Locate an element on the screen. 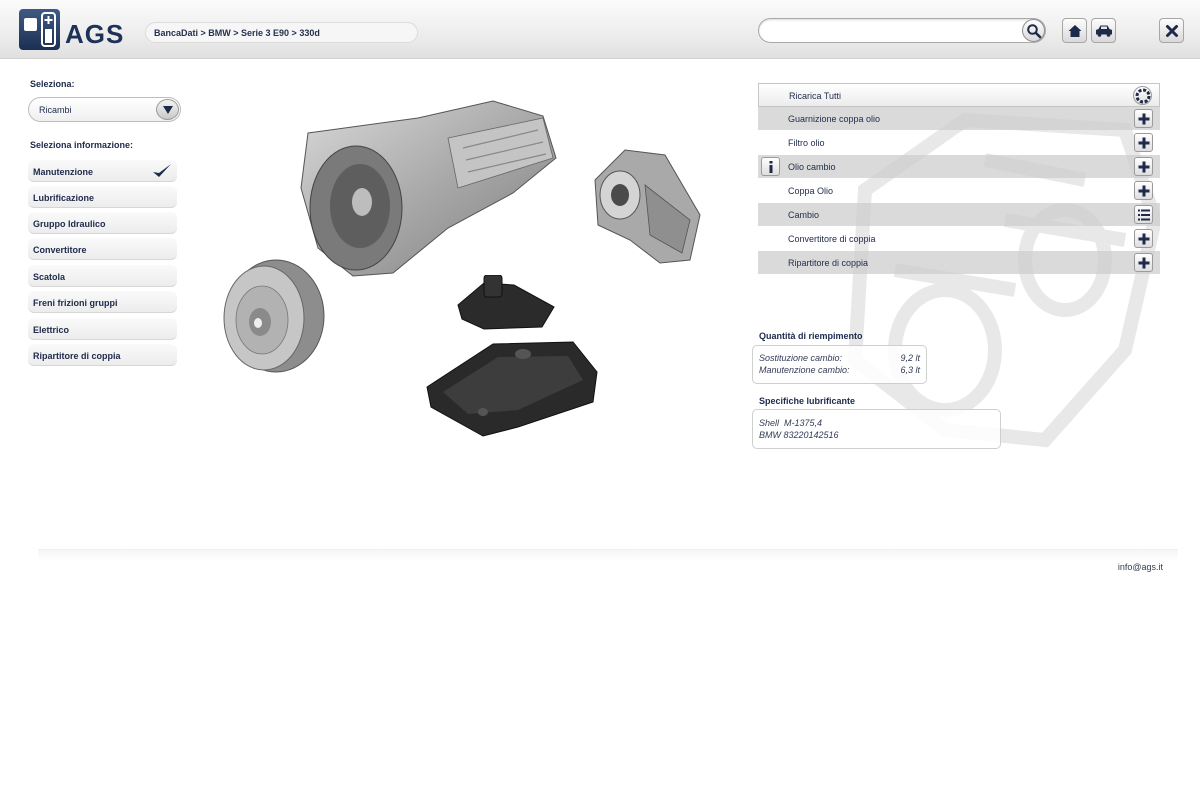 The width and height of the screenshot is (1200, 800). category-label: Elettrico is located at coordinates (51, 330).